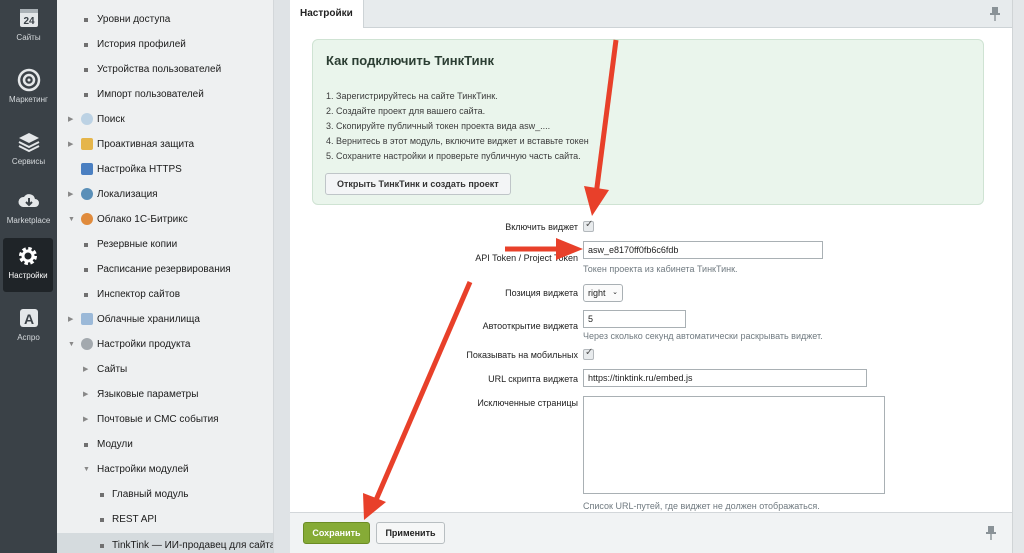 The height and width of the screenshot is (553, 1024). I want to click on tree-item-site-inspector: Инспектор сайтов, so click(165, 294).